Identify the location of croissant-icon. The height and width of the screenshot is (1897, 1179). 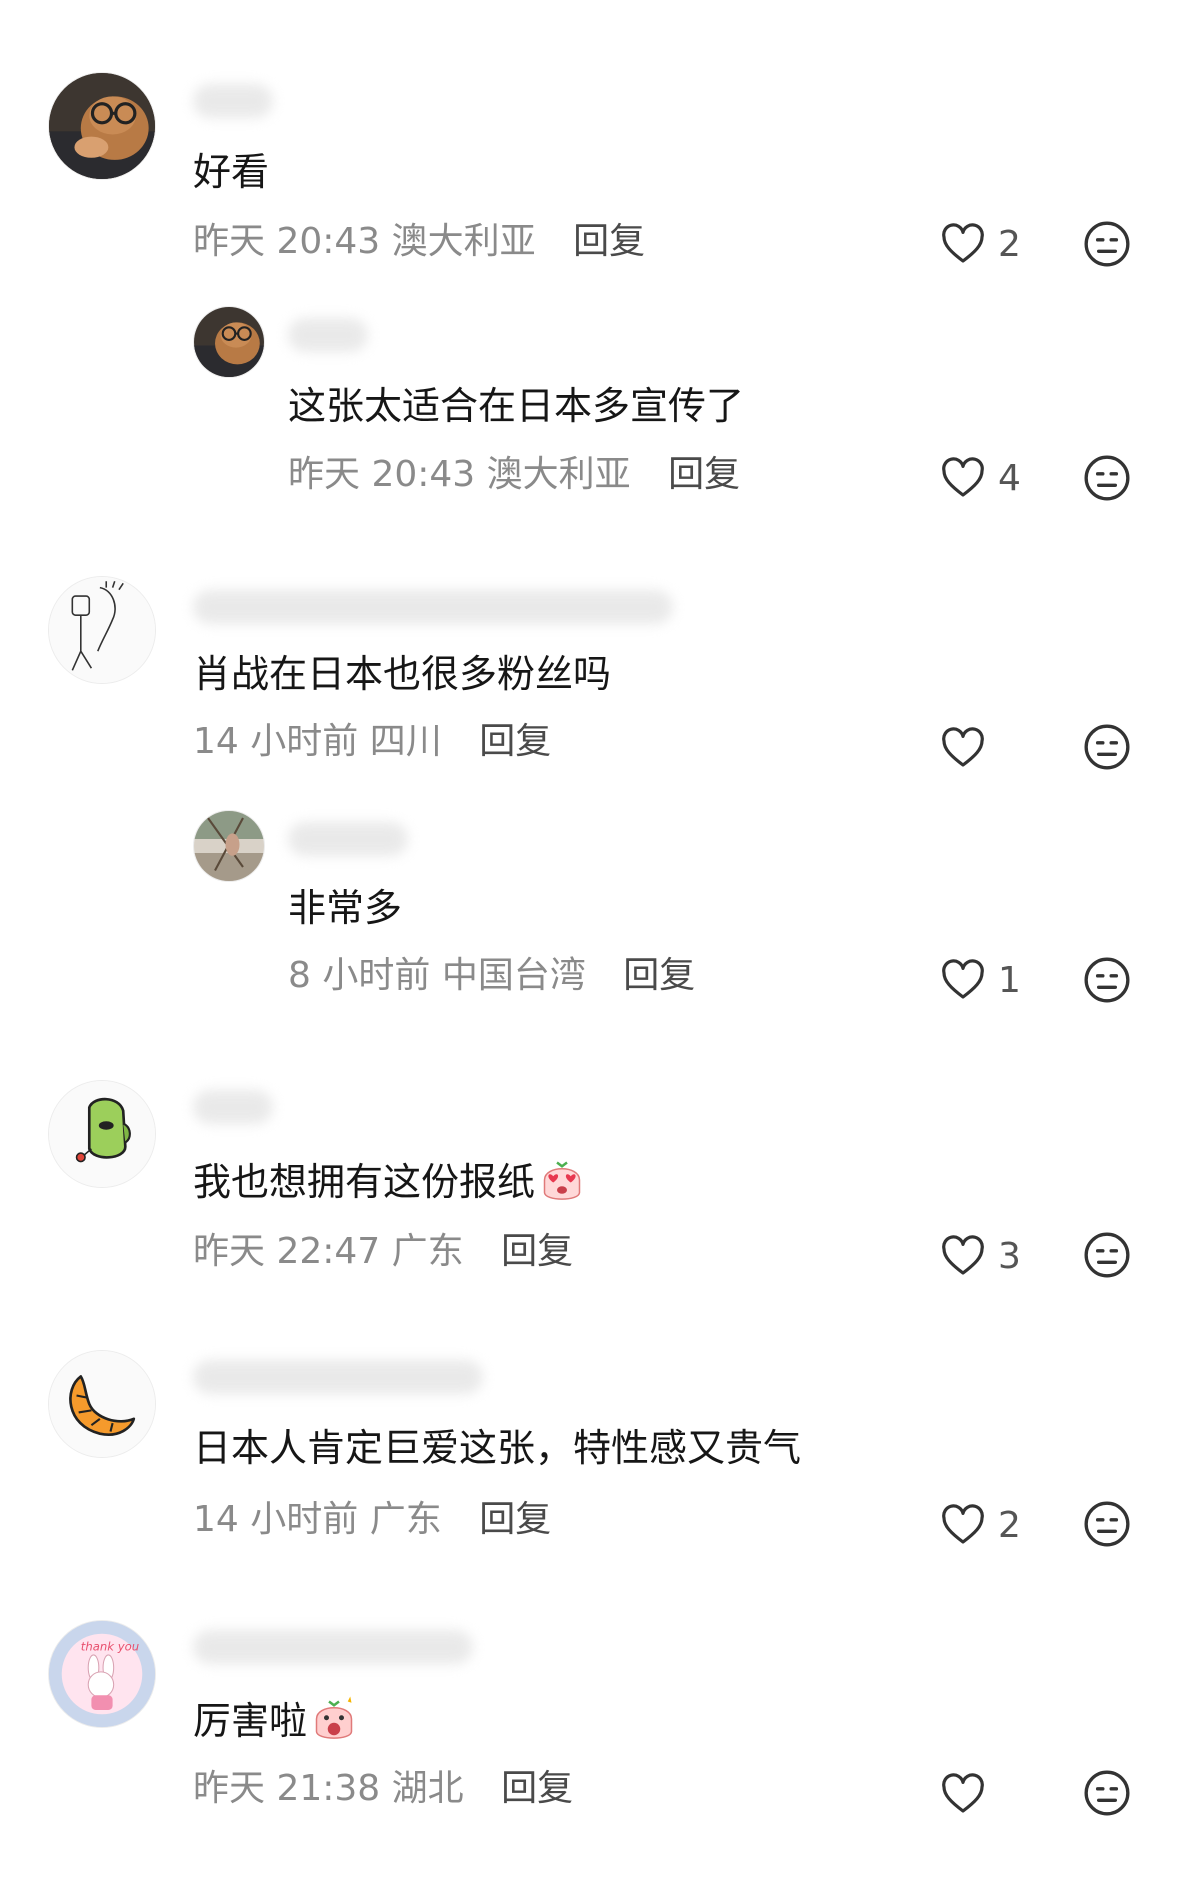
(102, 1404).